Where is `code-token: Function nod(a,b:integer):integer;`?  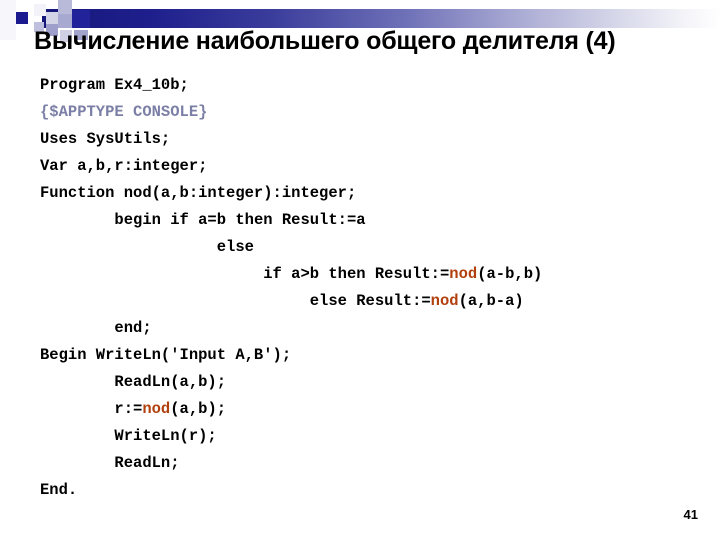 code-token: Function nod(a,b:integer):integer; is located at coordinates (198, 193).